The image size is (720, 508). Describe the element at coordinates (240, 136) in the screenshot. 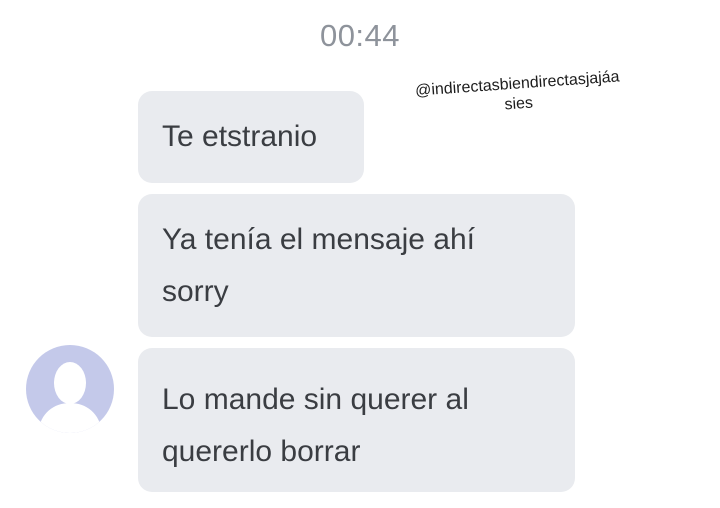

I see `message-text: Te etstranio` at that location.